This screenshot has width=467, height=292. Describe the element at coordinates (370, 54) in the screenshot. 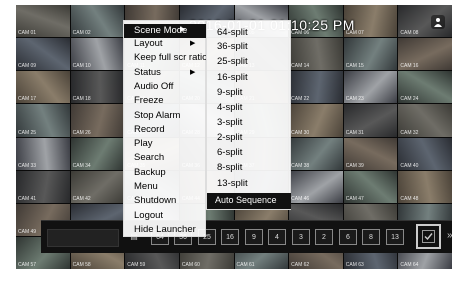

I see `camera-tile: CAM 15` at that location.